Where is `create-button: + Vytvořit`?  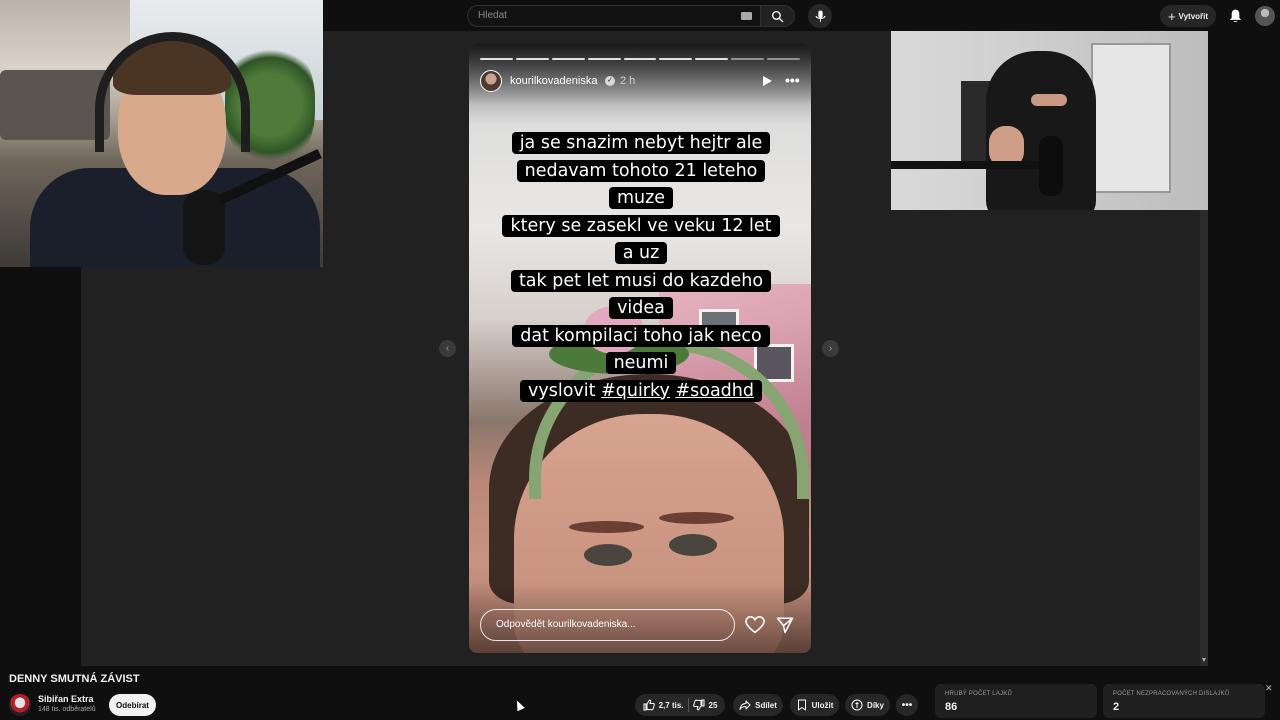
create-button: + Vytvořit is located at coordinates (1188, 16).